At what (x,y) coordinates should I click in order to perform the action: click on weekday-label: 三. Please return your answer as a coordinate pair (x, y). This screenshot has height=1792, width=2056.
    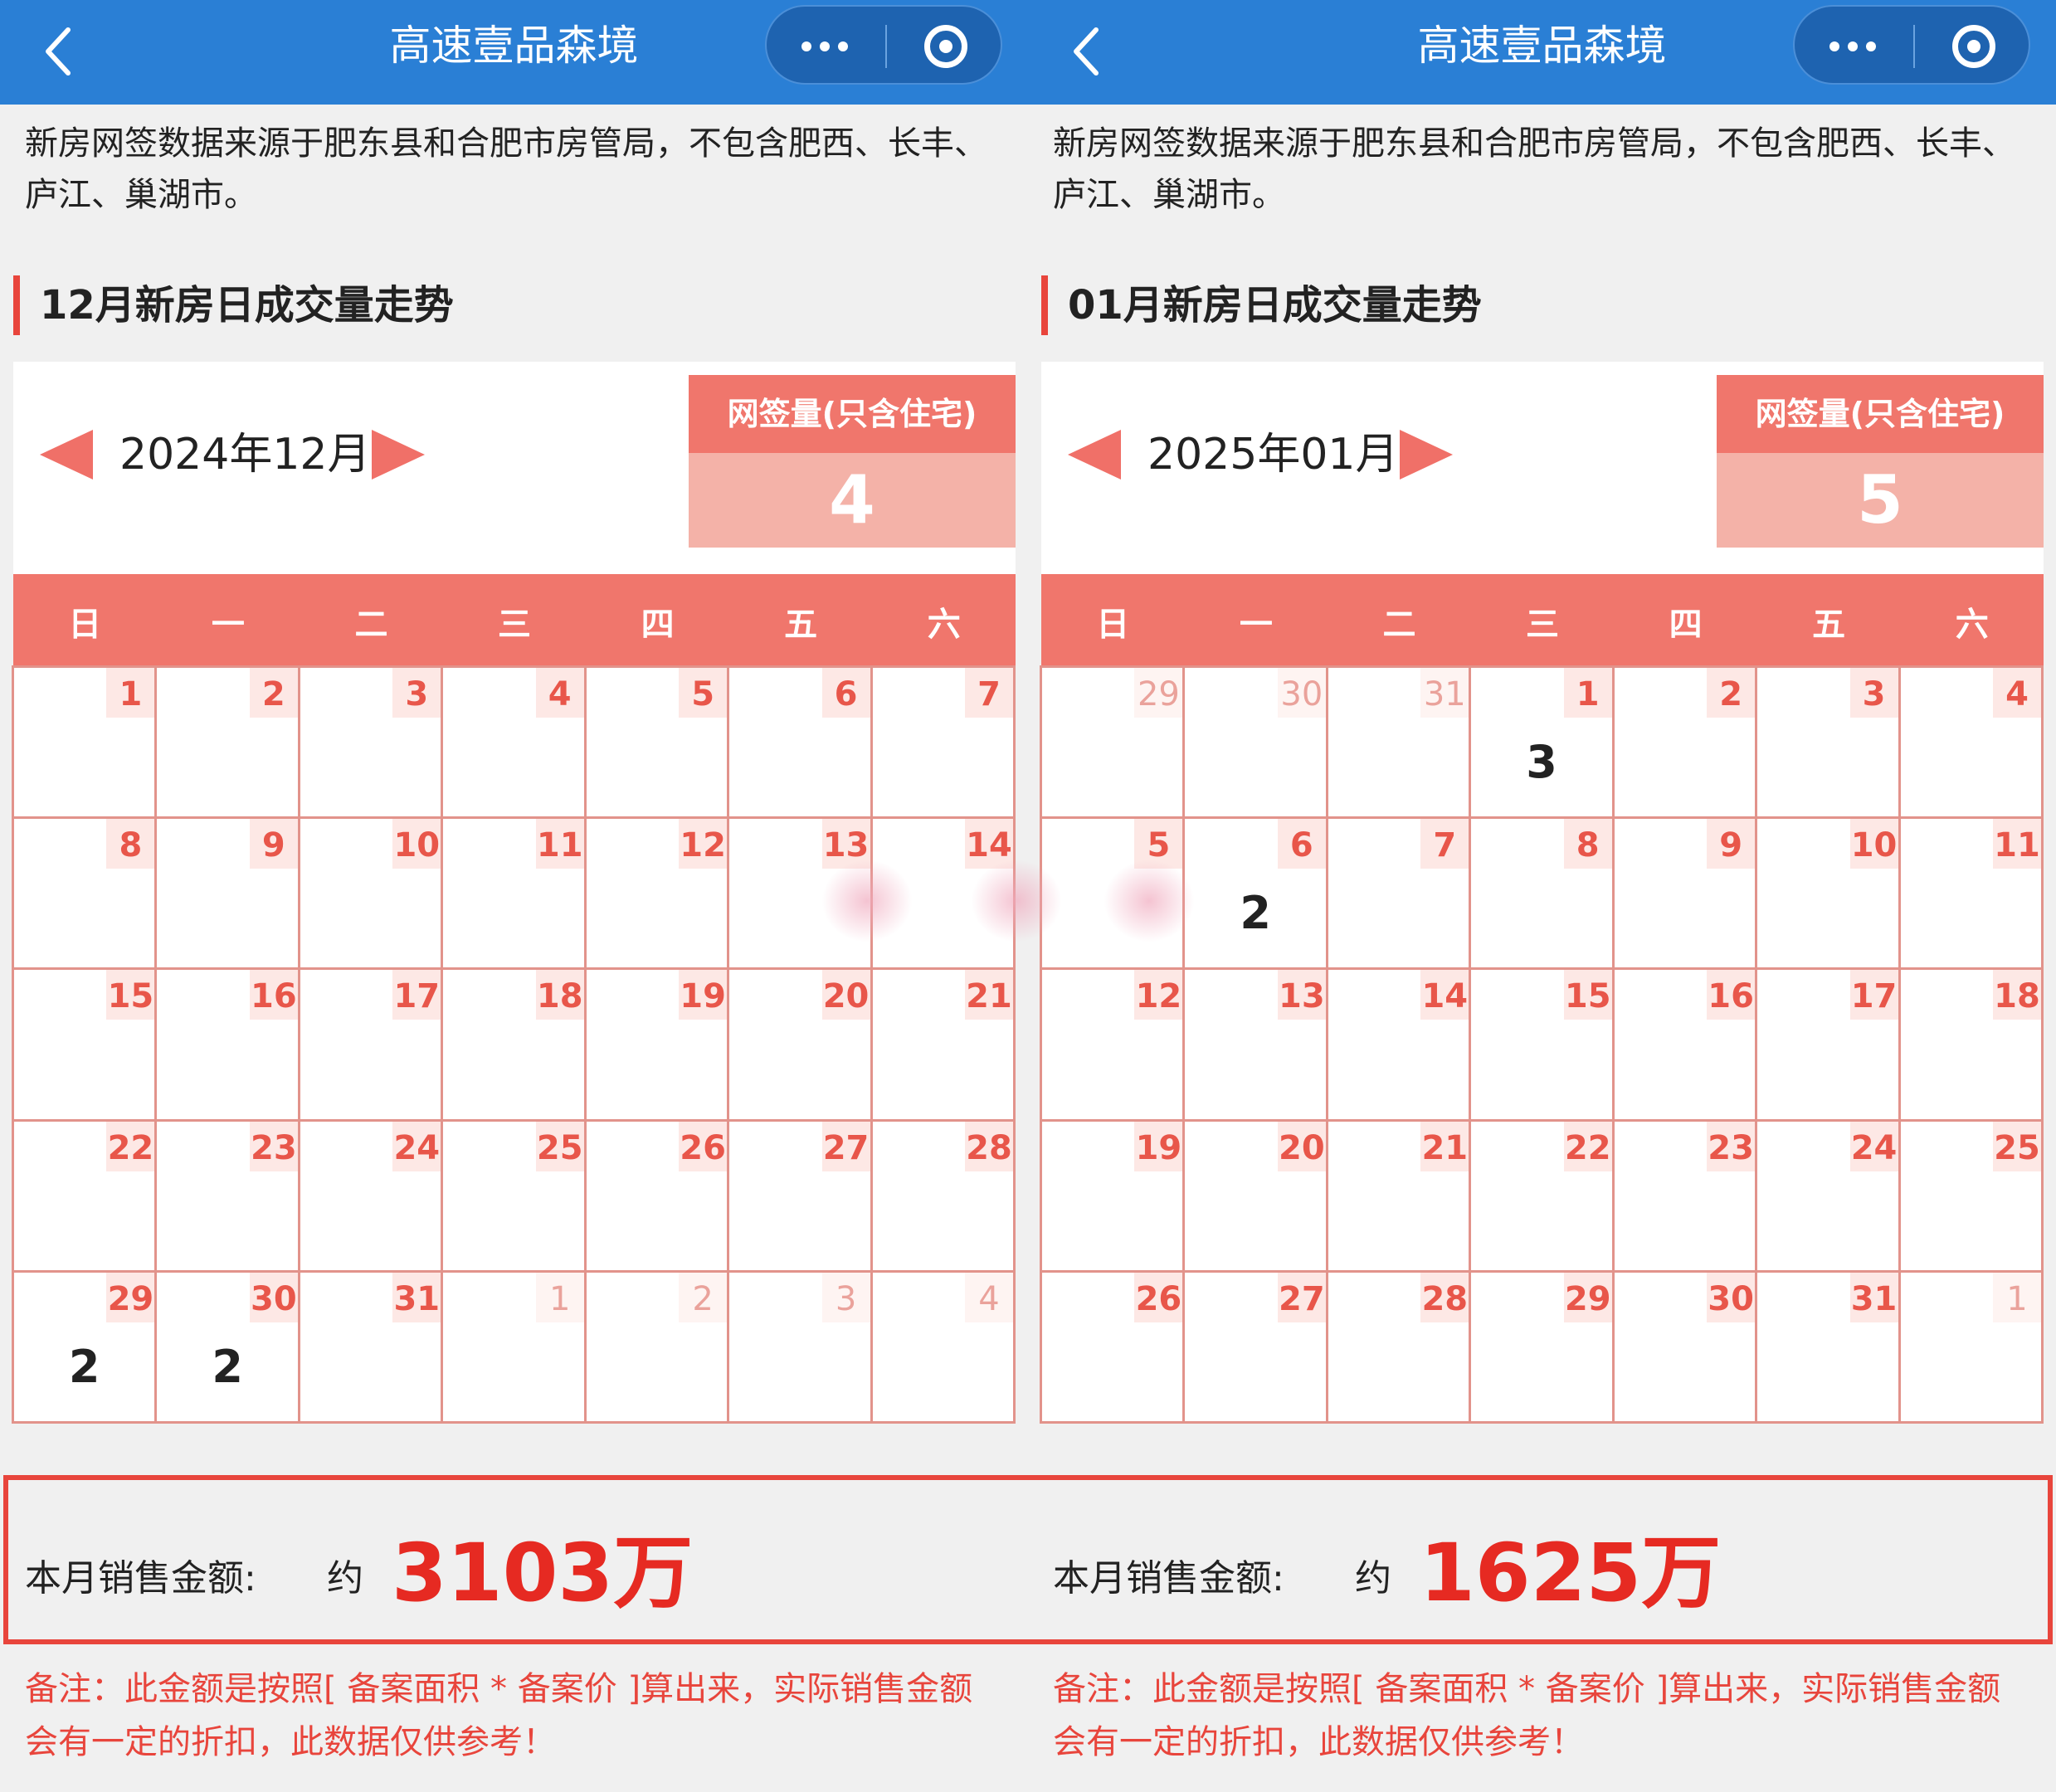
    Looking at the image, I should click on (515, 625).